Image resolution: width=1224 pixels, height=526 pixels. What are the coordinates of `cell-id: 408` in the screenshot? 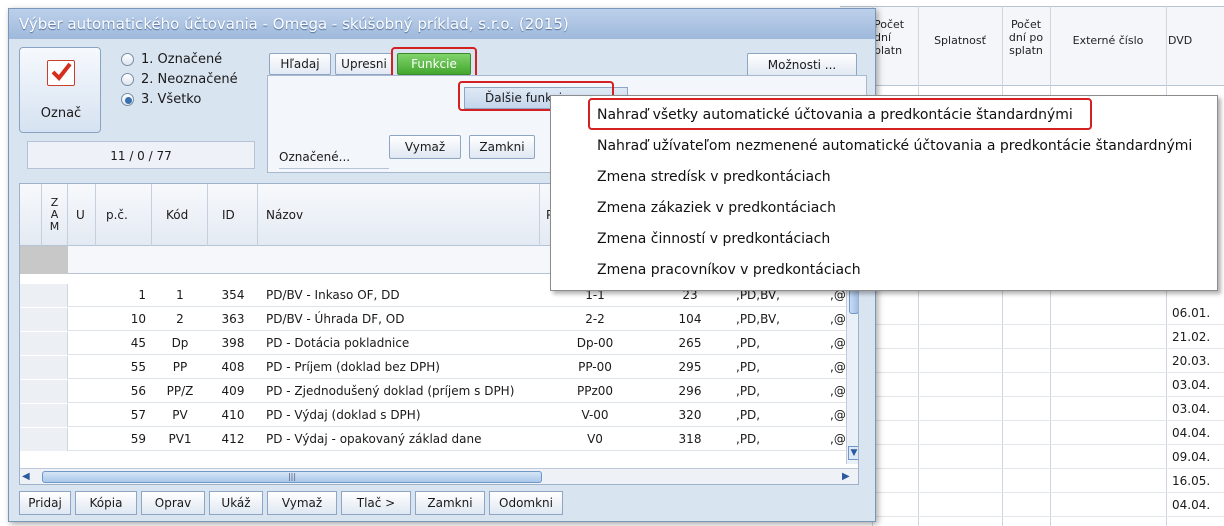 It's located at (233, 367).